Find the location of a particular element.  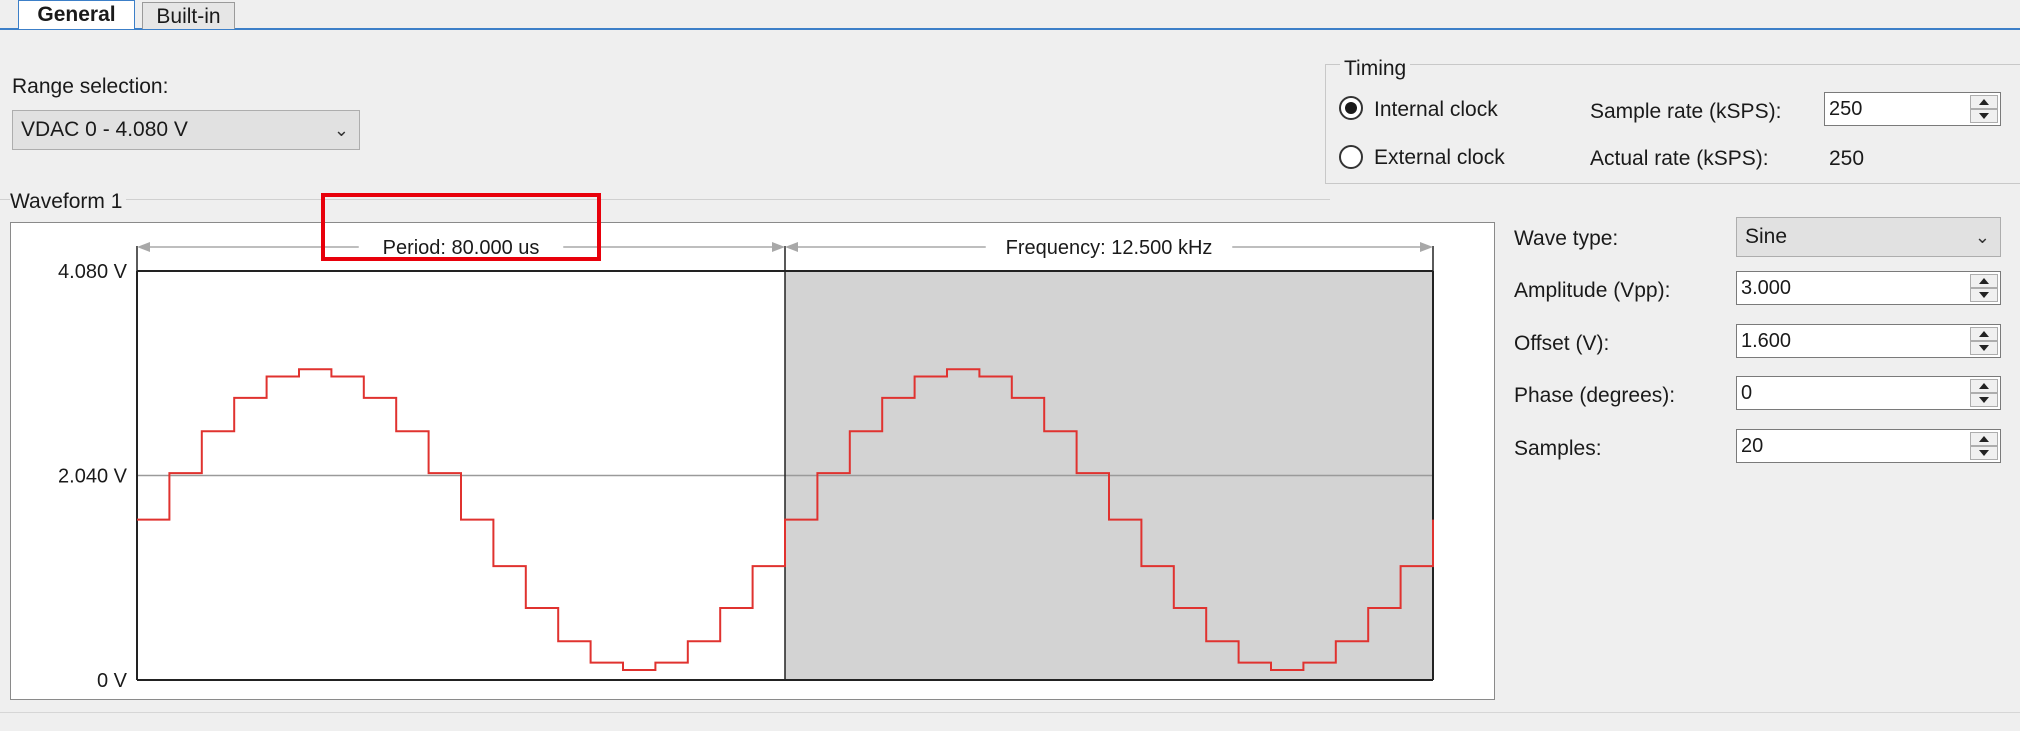

wave-type-label: Wave type: is located at coordinates (1566, 238).